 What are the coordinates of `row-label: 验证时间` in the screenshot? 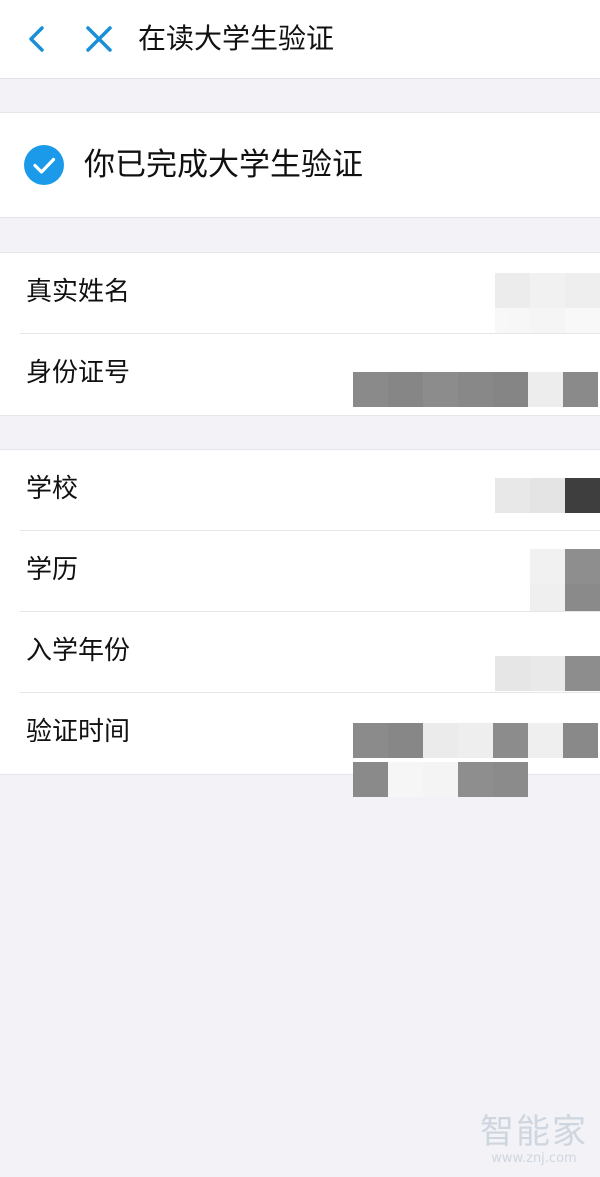 It's located at (78, 732).